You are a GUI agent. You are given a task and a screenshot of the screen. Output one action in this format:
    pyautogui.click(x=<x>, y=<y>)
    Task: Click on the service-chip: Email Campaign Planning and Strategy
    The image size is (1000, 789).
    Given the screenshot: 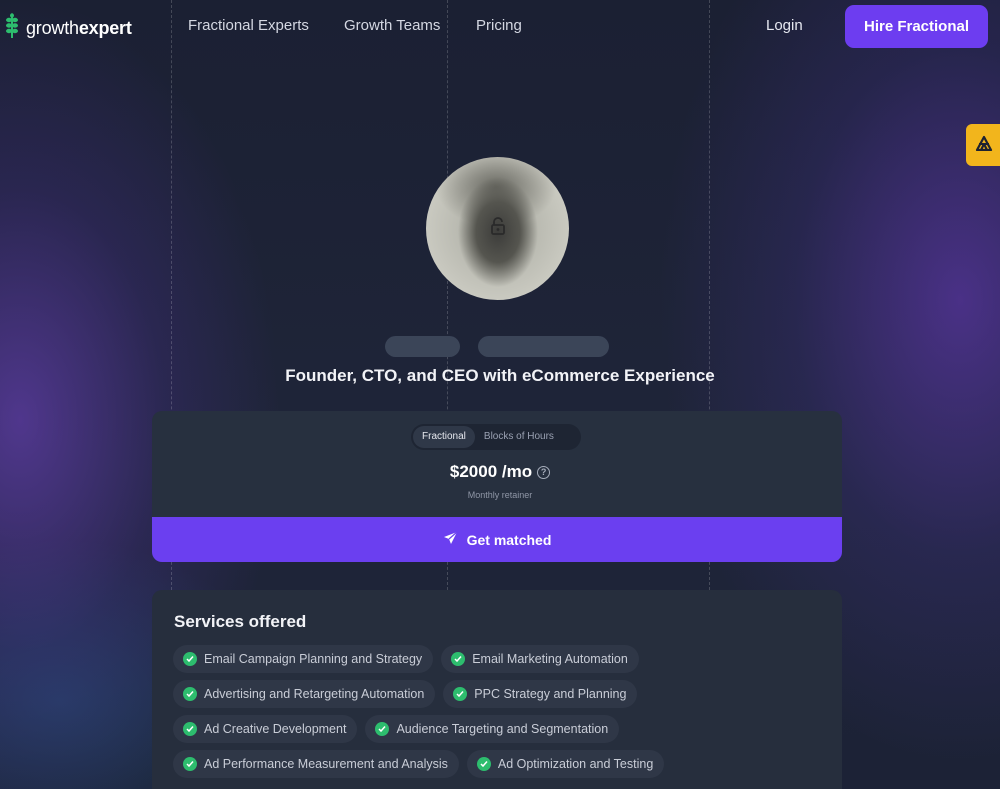 What is the action you would take?
    pyautogui.click(x=303, y=659)
    